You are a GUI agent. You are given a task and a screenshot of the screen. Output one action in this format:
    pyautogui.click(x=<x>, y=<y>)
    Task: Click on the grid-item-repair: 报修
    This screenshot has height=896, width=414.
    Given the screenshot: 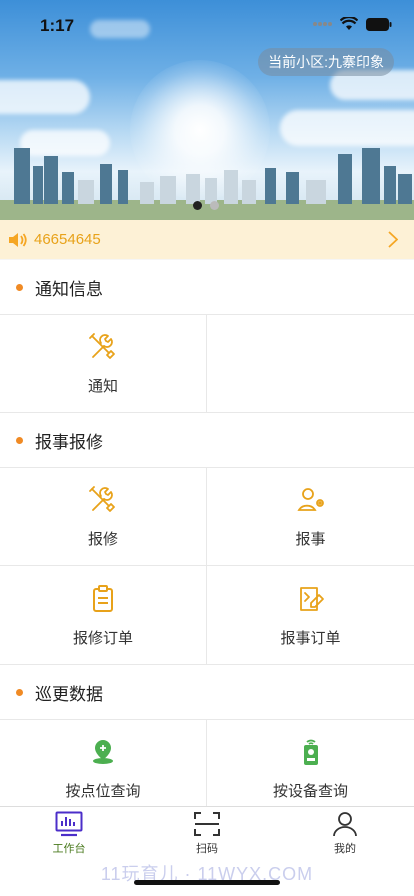 What is the action you would take?
    pyautogui.click(x=103, y=516)
    